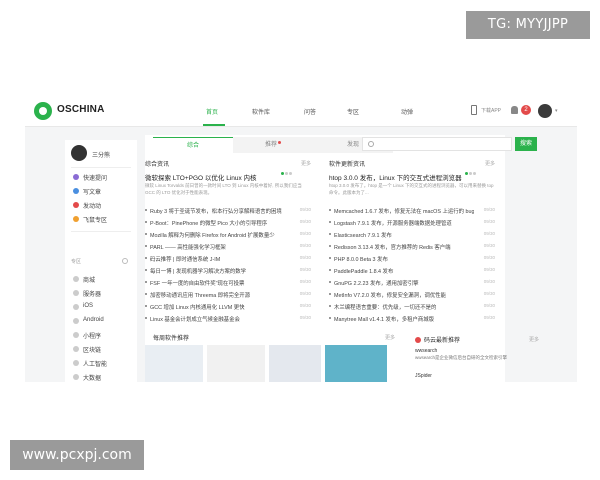 The width and height of the screenshot is (600, 480). I want to click on list-item-title: FSF 一年一度的自由软件奖"现在可投票, so click(220, 283).